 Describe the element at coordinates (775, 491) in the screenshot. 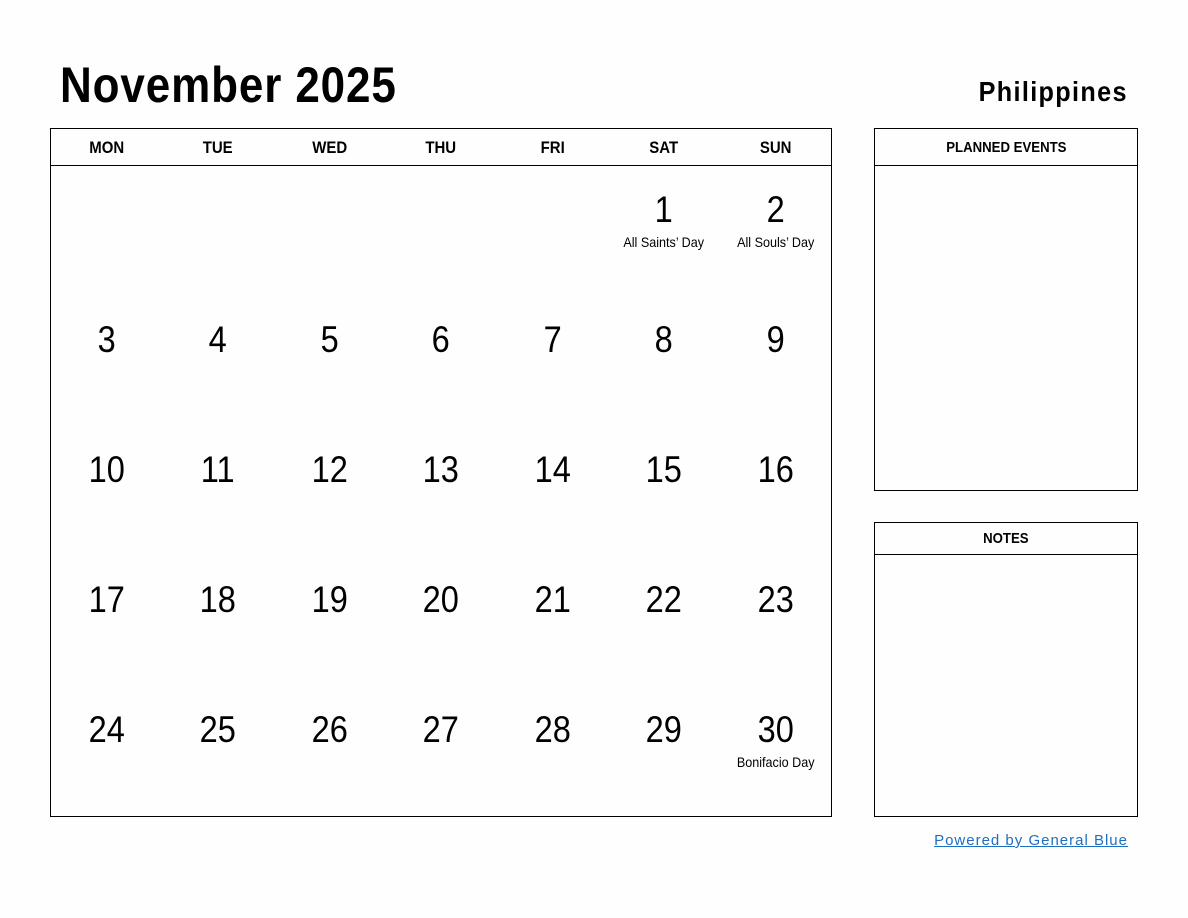

I see `day-cell: 16` at that location.